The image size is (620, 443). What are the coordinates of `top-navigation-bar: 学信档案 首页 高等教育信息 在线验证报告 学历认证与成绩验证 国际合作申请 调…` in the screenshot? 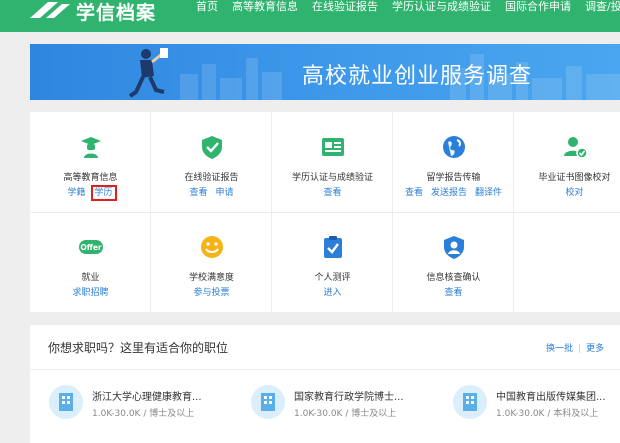 It's located at (310, 16).